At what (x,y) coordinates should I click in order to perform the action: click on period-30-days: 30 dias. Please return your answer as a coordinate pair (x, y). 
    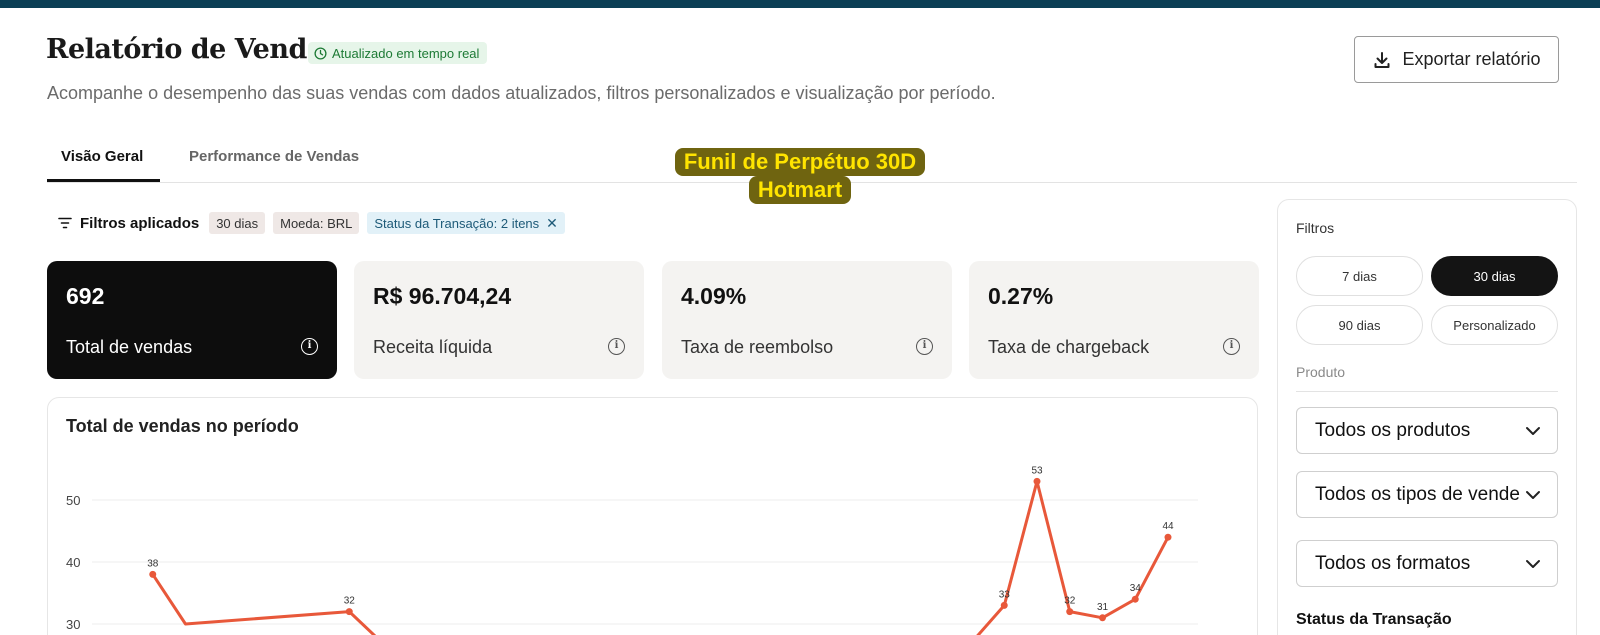
    Looking at the image, I should click on (1494, 276).